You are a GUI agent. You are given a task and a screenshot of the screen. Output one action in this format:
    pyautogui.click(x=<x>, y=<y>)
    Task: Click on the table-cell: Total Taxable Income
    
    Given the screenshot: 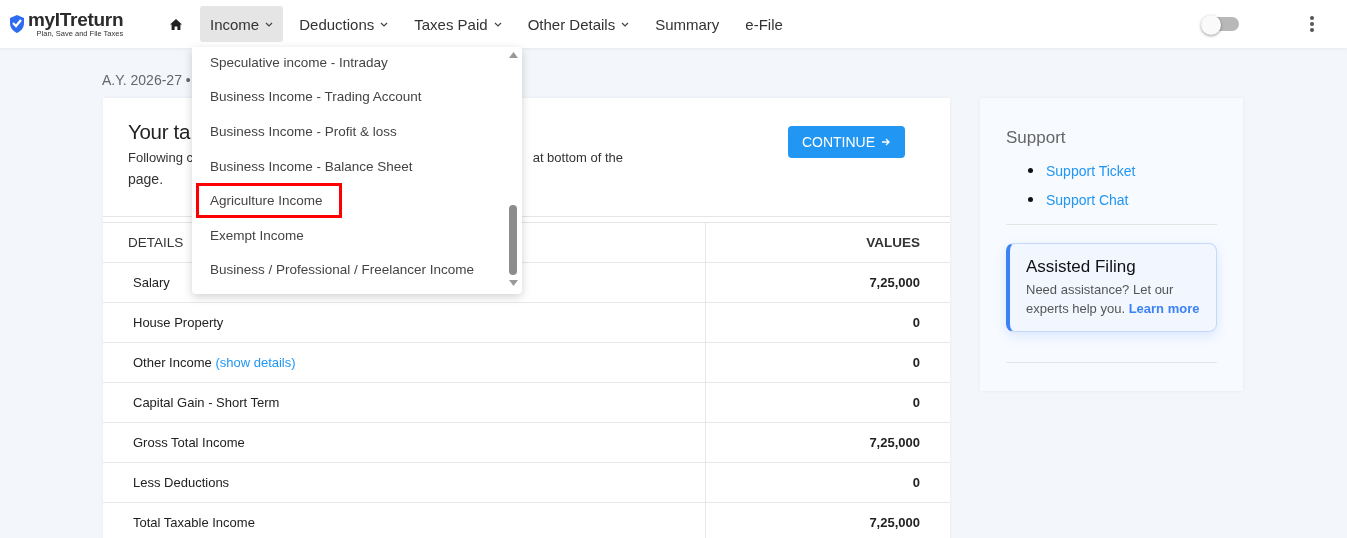 What is the action you would take?
    pyautogui.click(x=404, y=520)
    